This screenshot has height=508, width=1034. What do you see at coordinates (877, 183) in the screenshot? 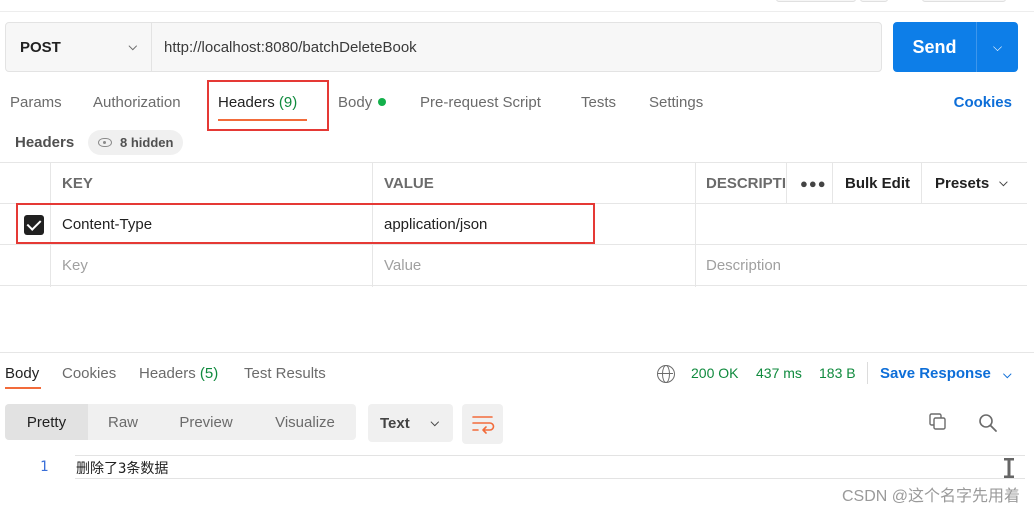
I see `bulk-edit-button: Bulk Edit` at bounding box center [877, 183].